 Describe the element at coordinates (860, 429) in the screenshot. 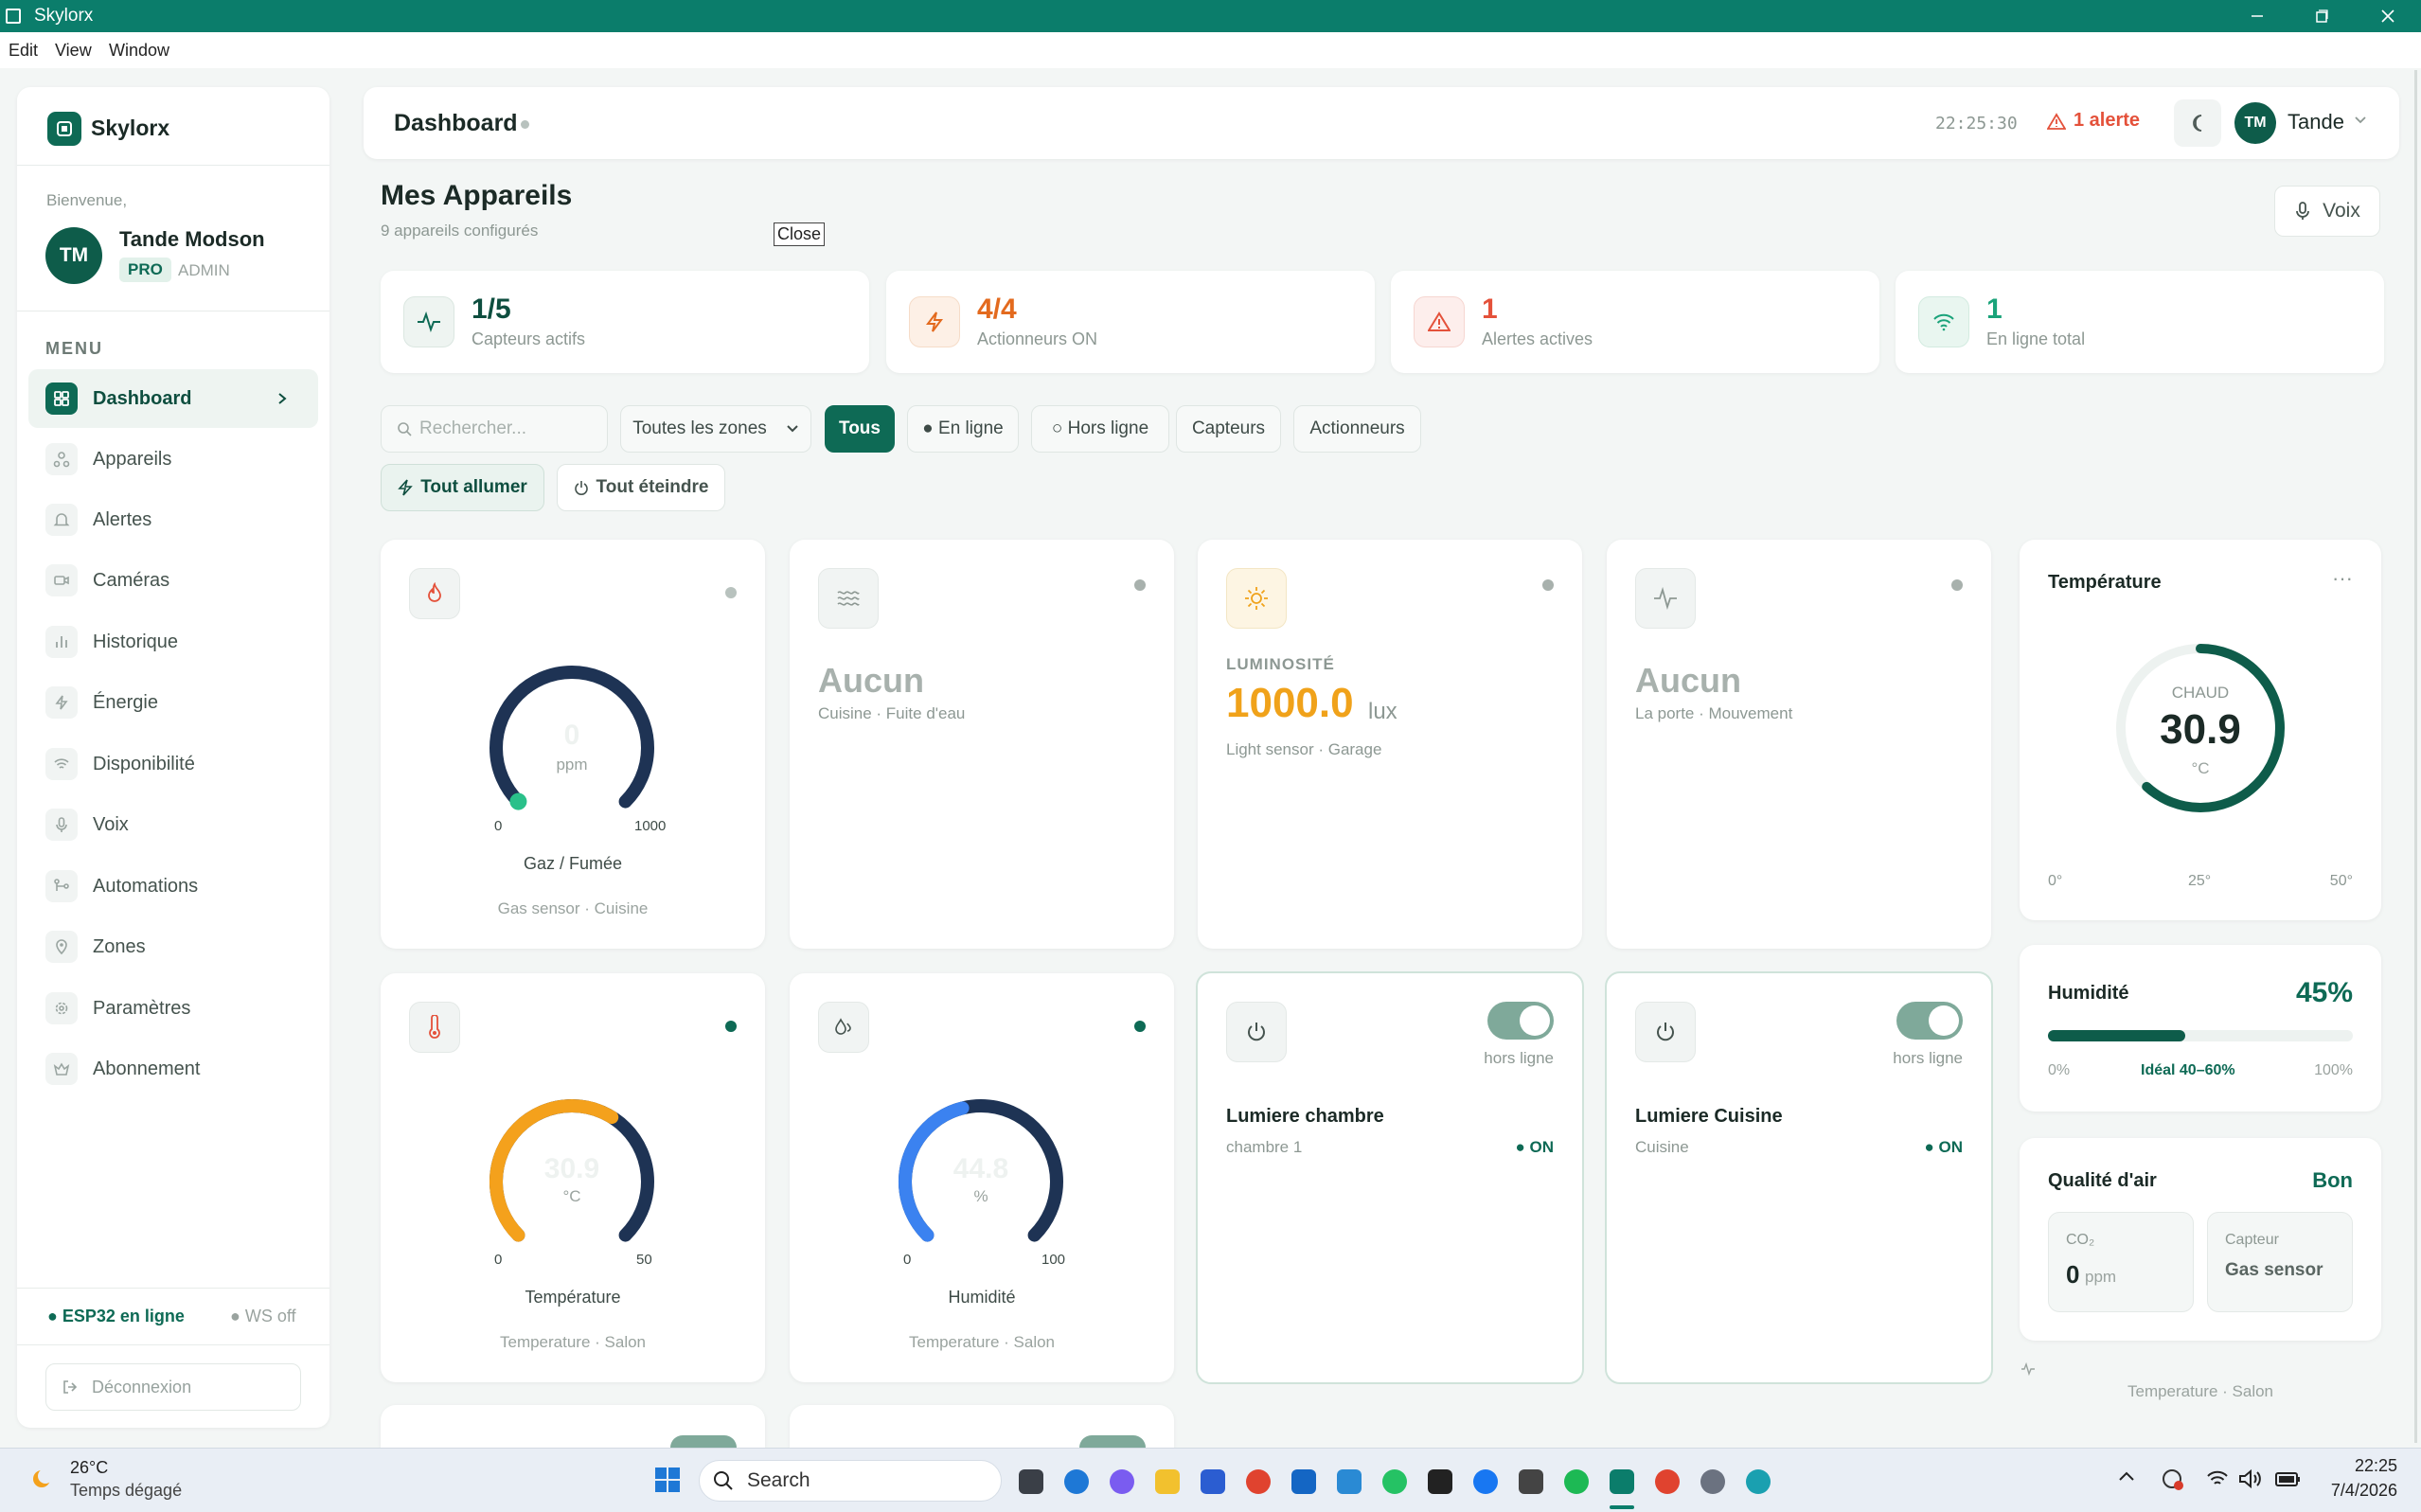

I see `filter-all: Tous` at that location.